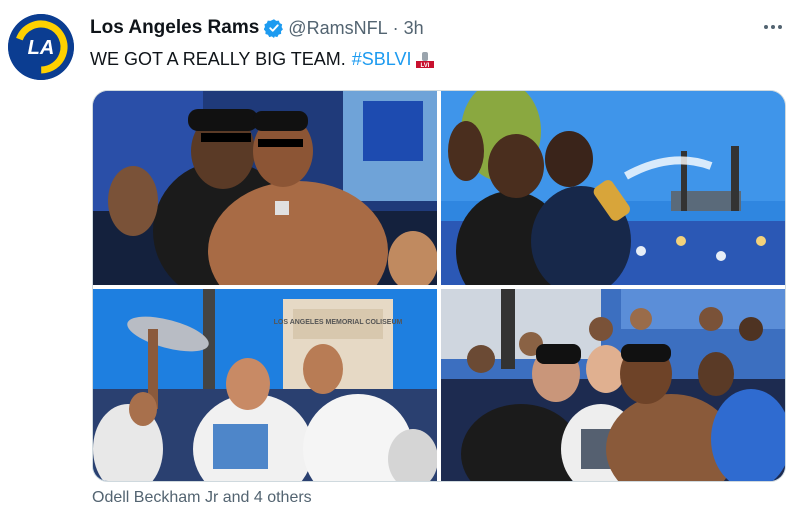 This screenshot has height=512, width=800. Describe the element at coordinates (218, 59) in the screenshot. I see `tweet-body: WE GOT A REALLY BIG TEAM.` at that location.